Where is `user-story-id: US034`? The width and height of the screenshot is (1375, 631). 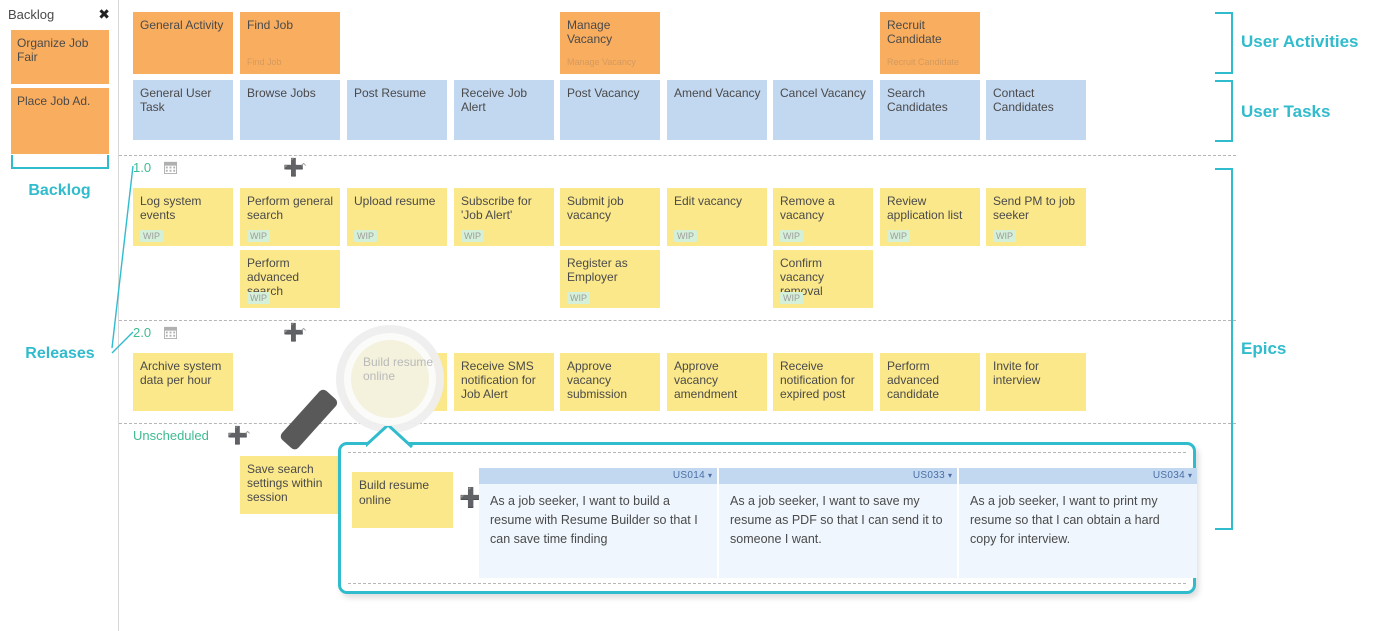
user-story-id: US034 is located at coordinates (1168, 475).